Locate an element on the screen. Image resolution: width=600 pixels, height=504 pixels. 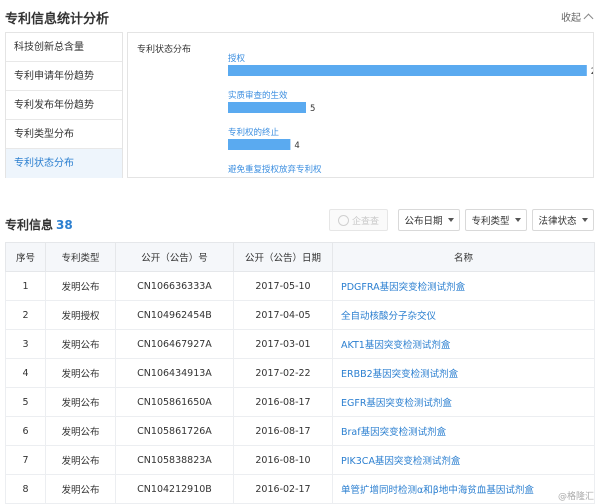
patent-name-link: 全自动核酸分子杂交仪 is located at coordinates (463, 315).